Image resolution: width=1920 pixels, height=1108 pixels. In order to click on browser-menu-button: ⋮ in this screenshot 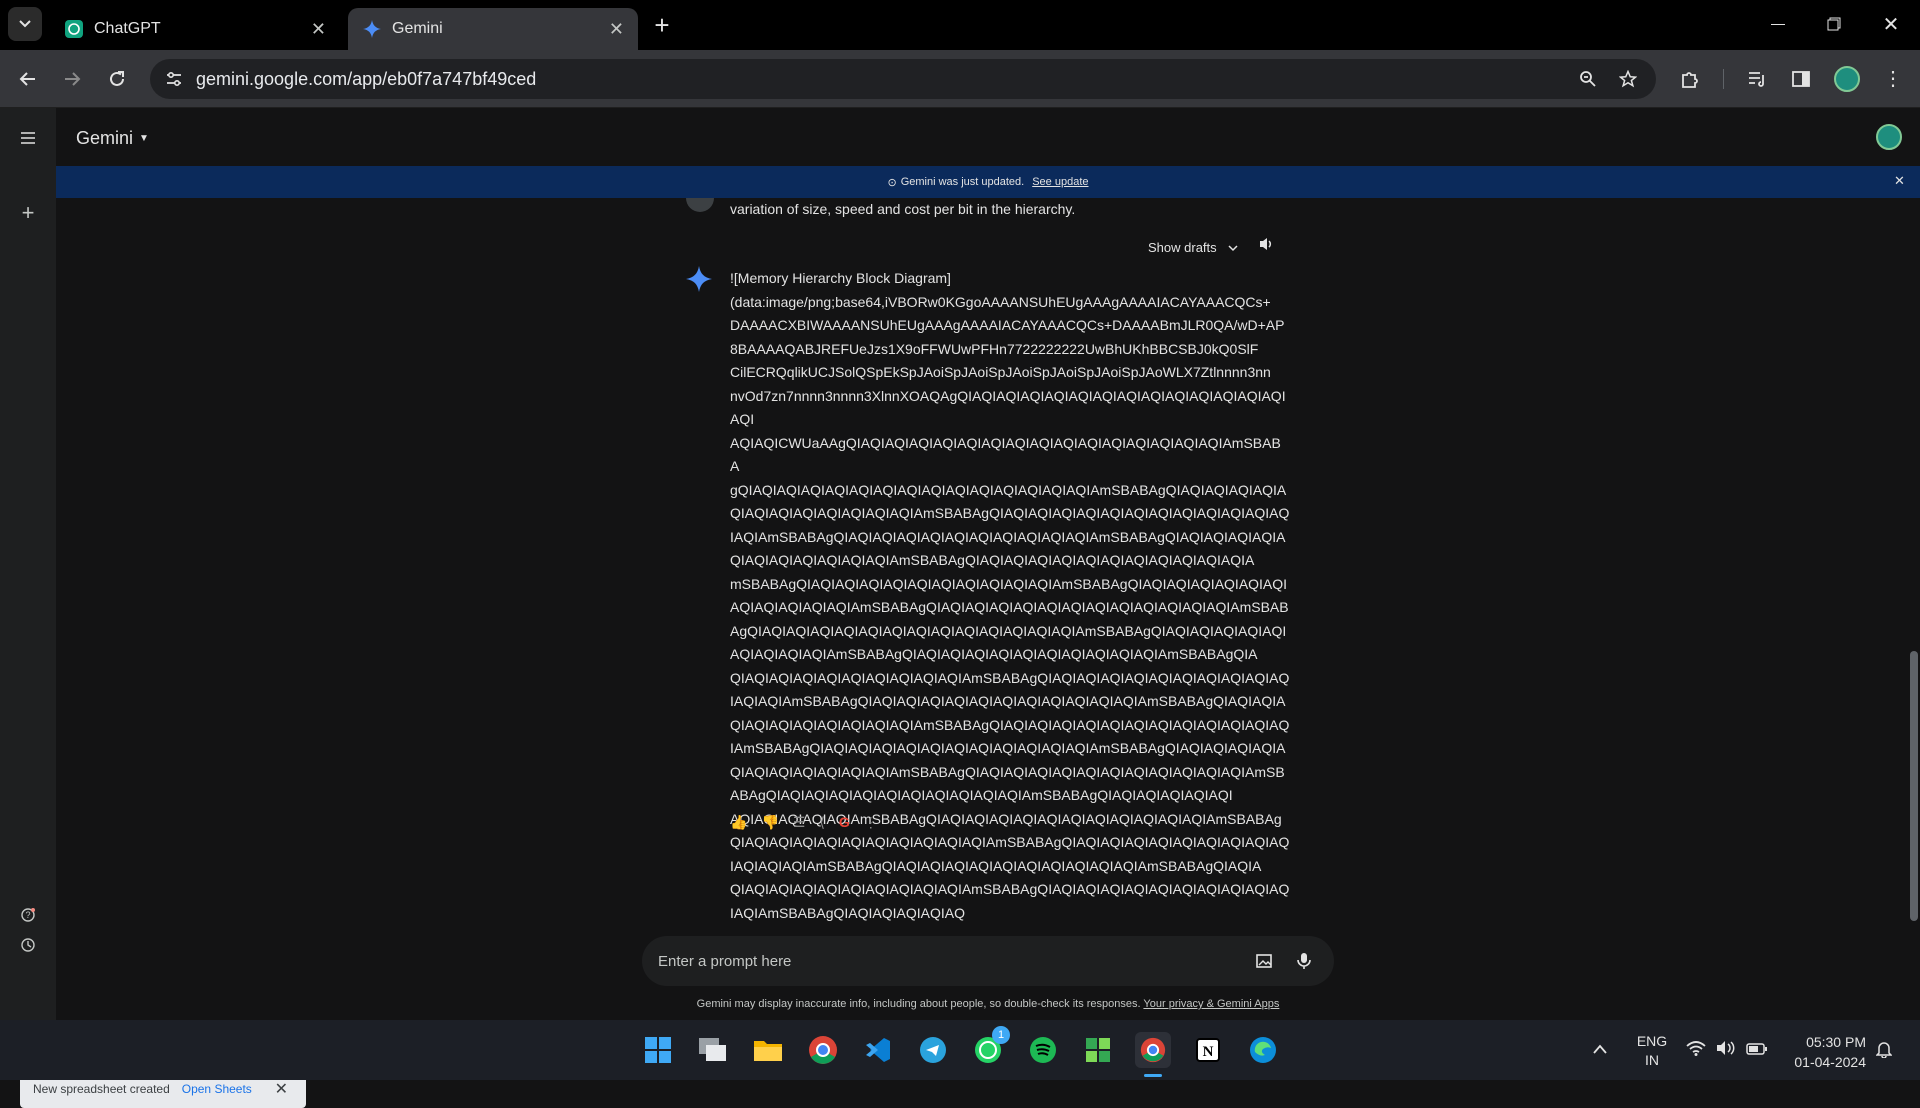, I will do `click(1893, 79)`.